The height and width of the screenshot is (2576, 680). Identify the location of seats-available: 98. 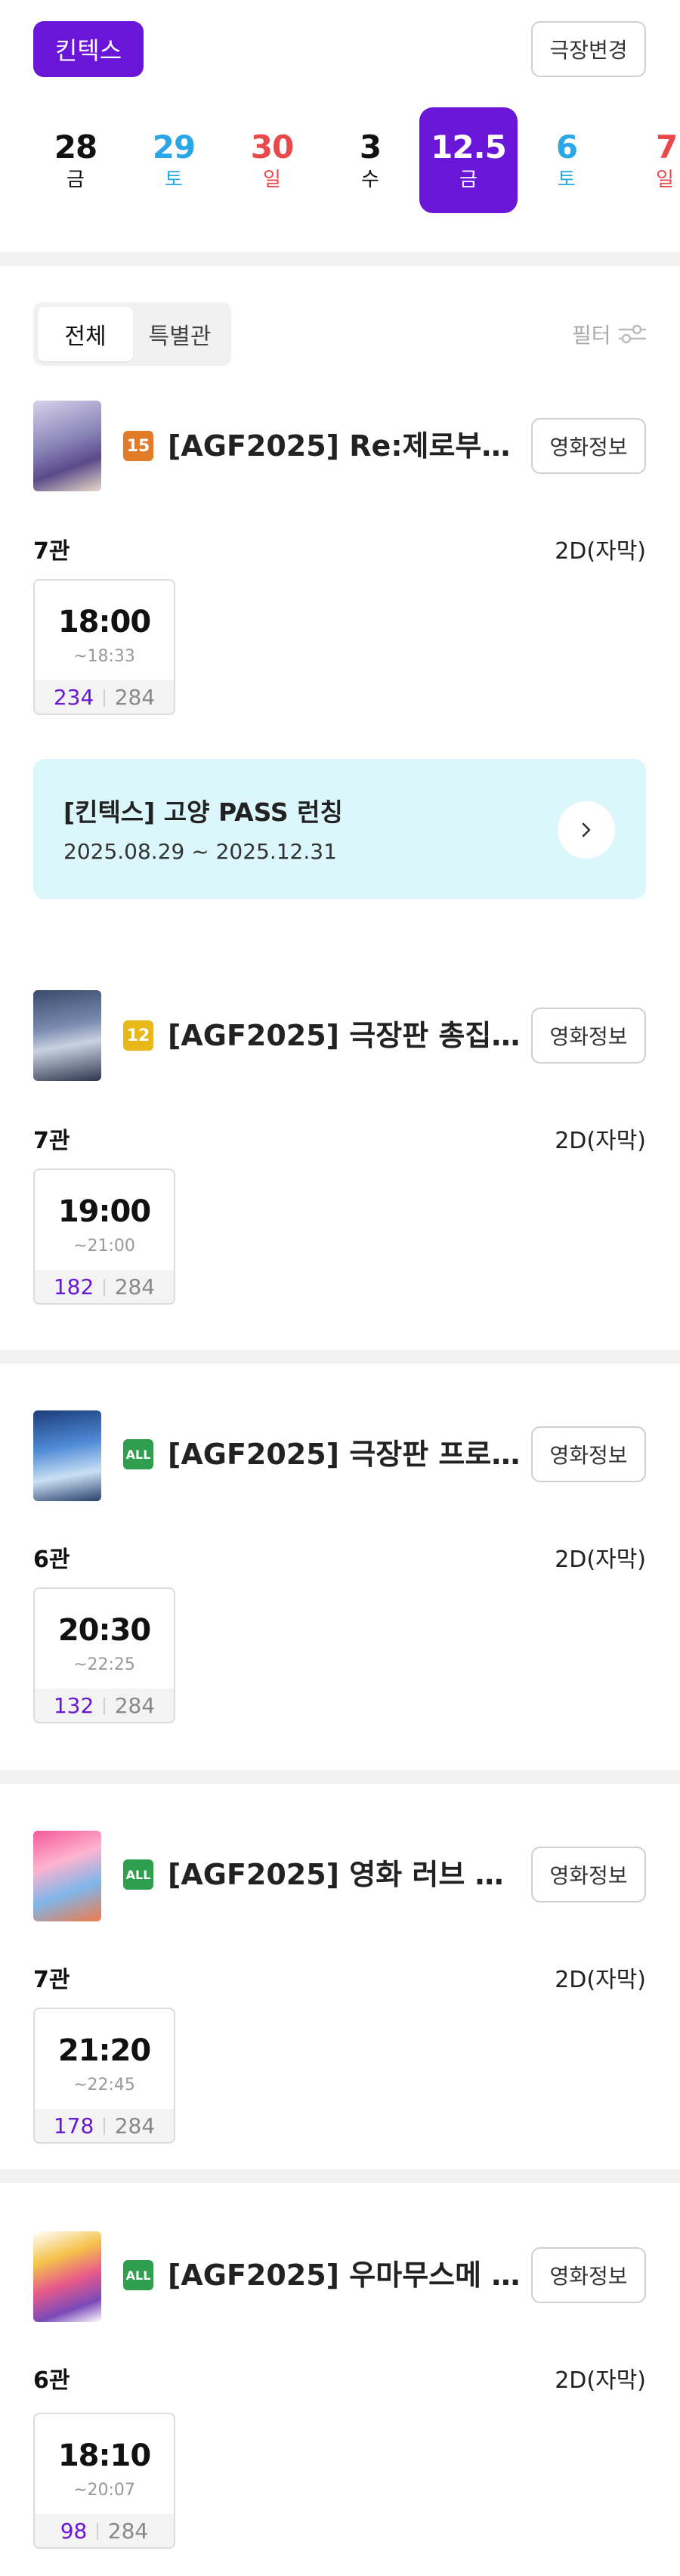
(74, 2530).